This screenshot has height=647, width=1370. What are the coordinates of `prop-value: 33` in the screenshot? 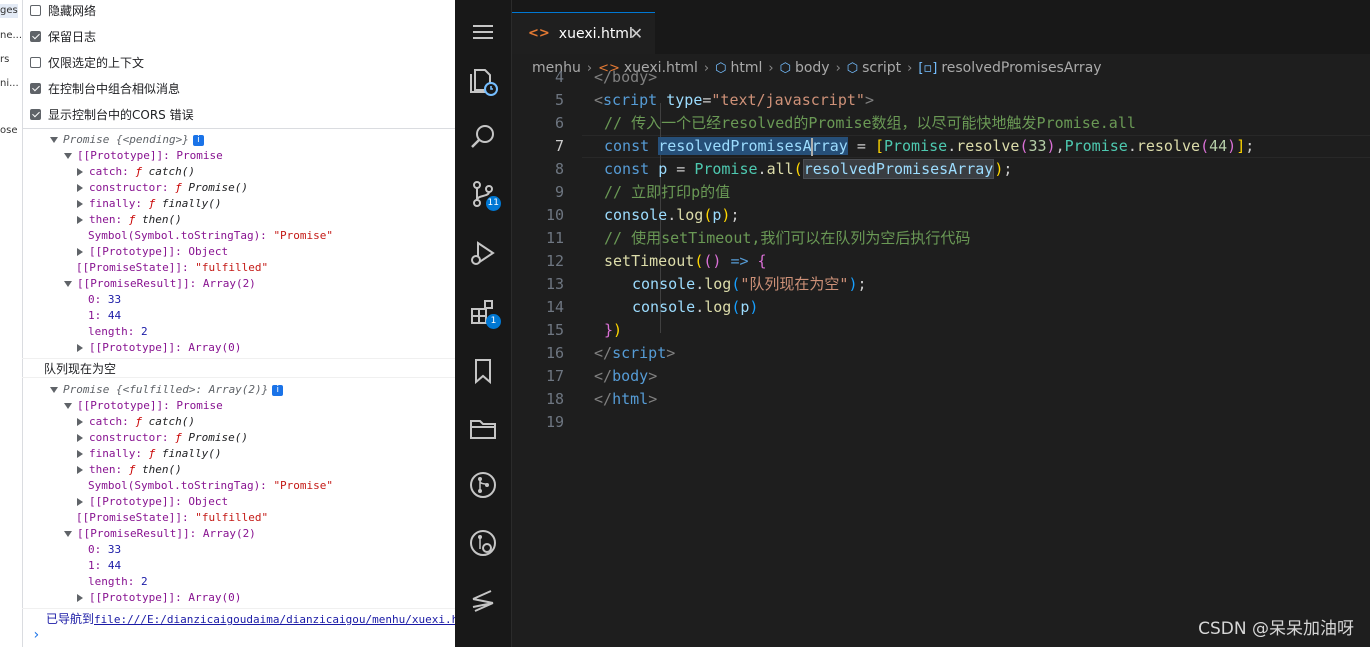 It's located at (114, 299).